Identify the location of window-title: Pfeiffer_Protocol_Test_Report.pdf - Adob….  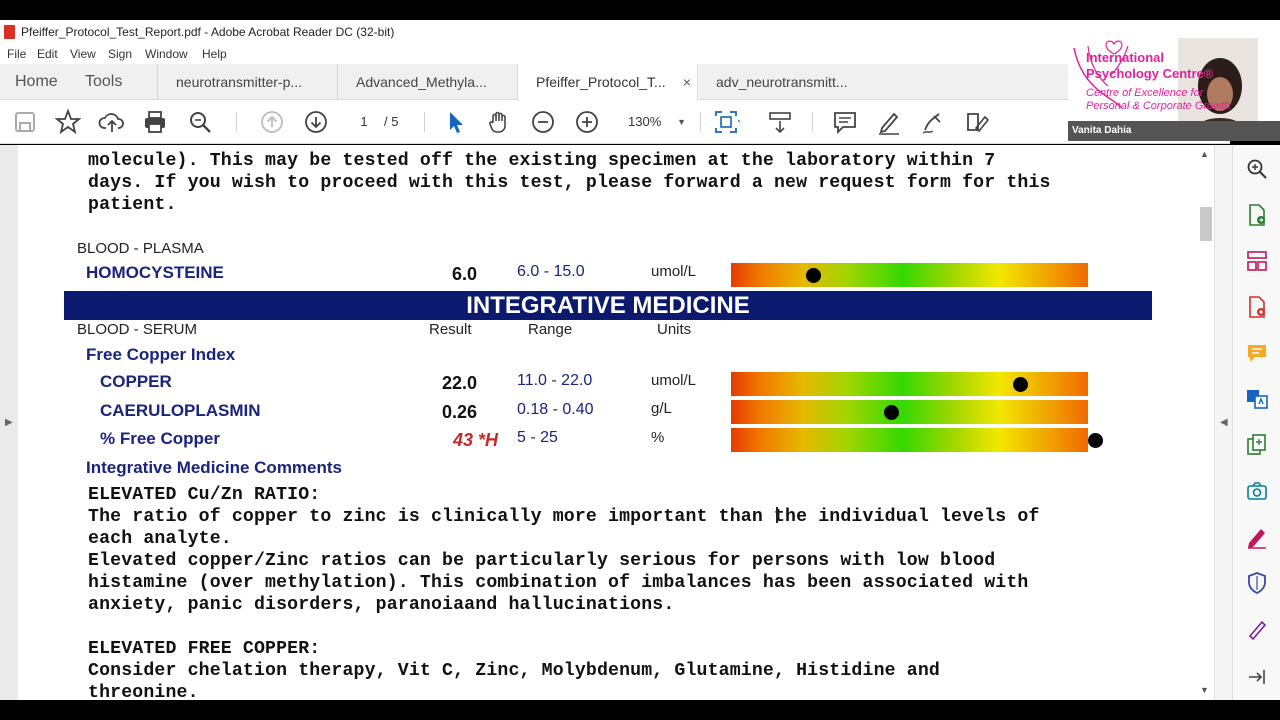
(208, 32).